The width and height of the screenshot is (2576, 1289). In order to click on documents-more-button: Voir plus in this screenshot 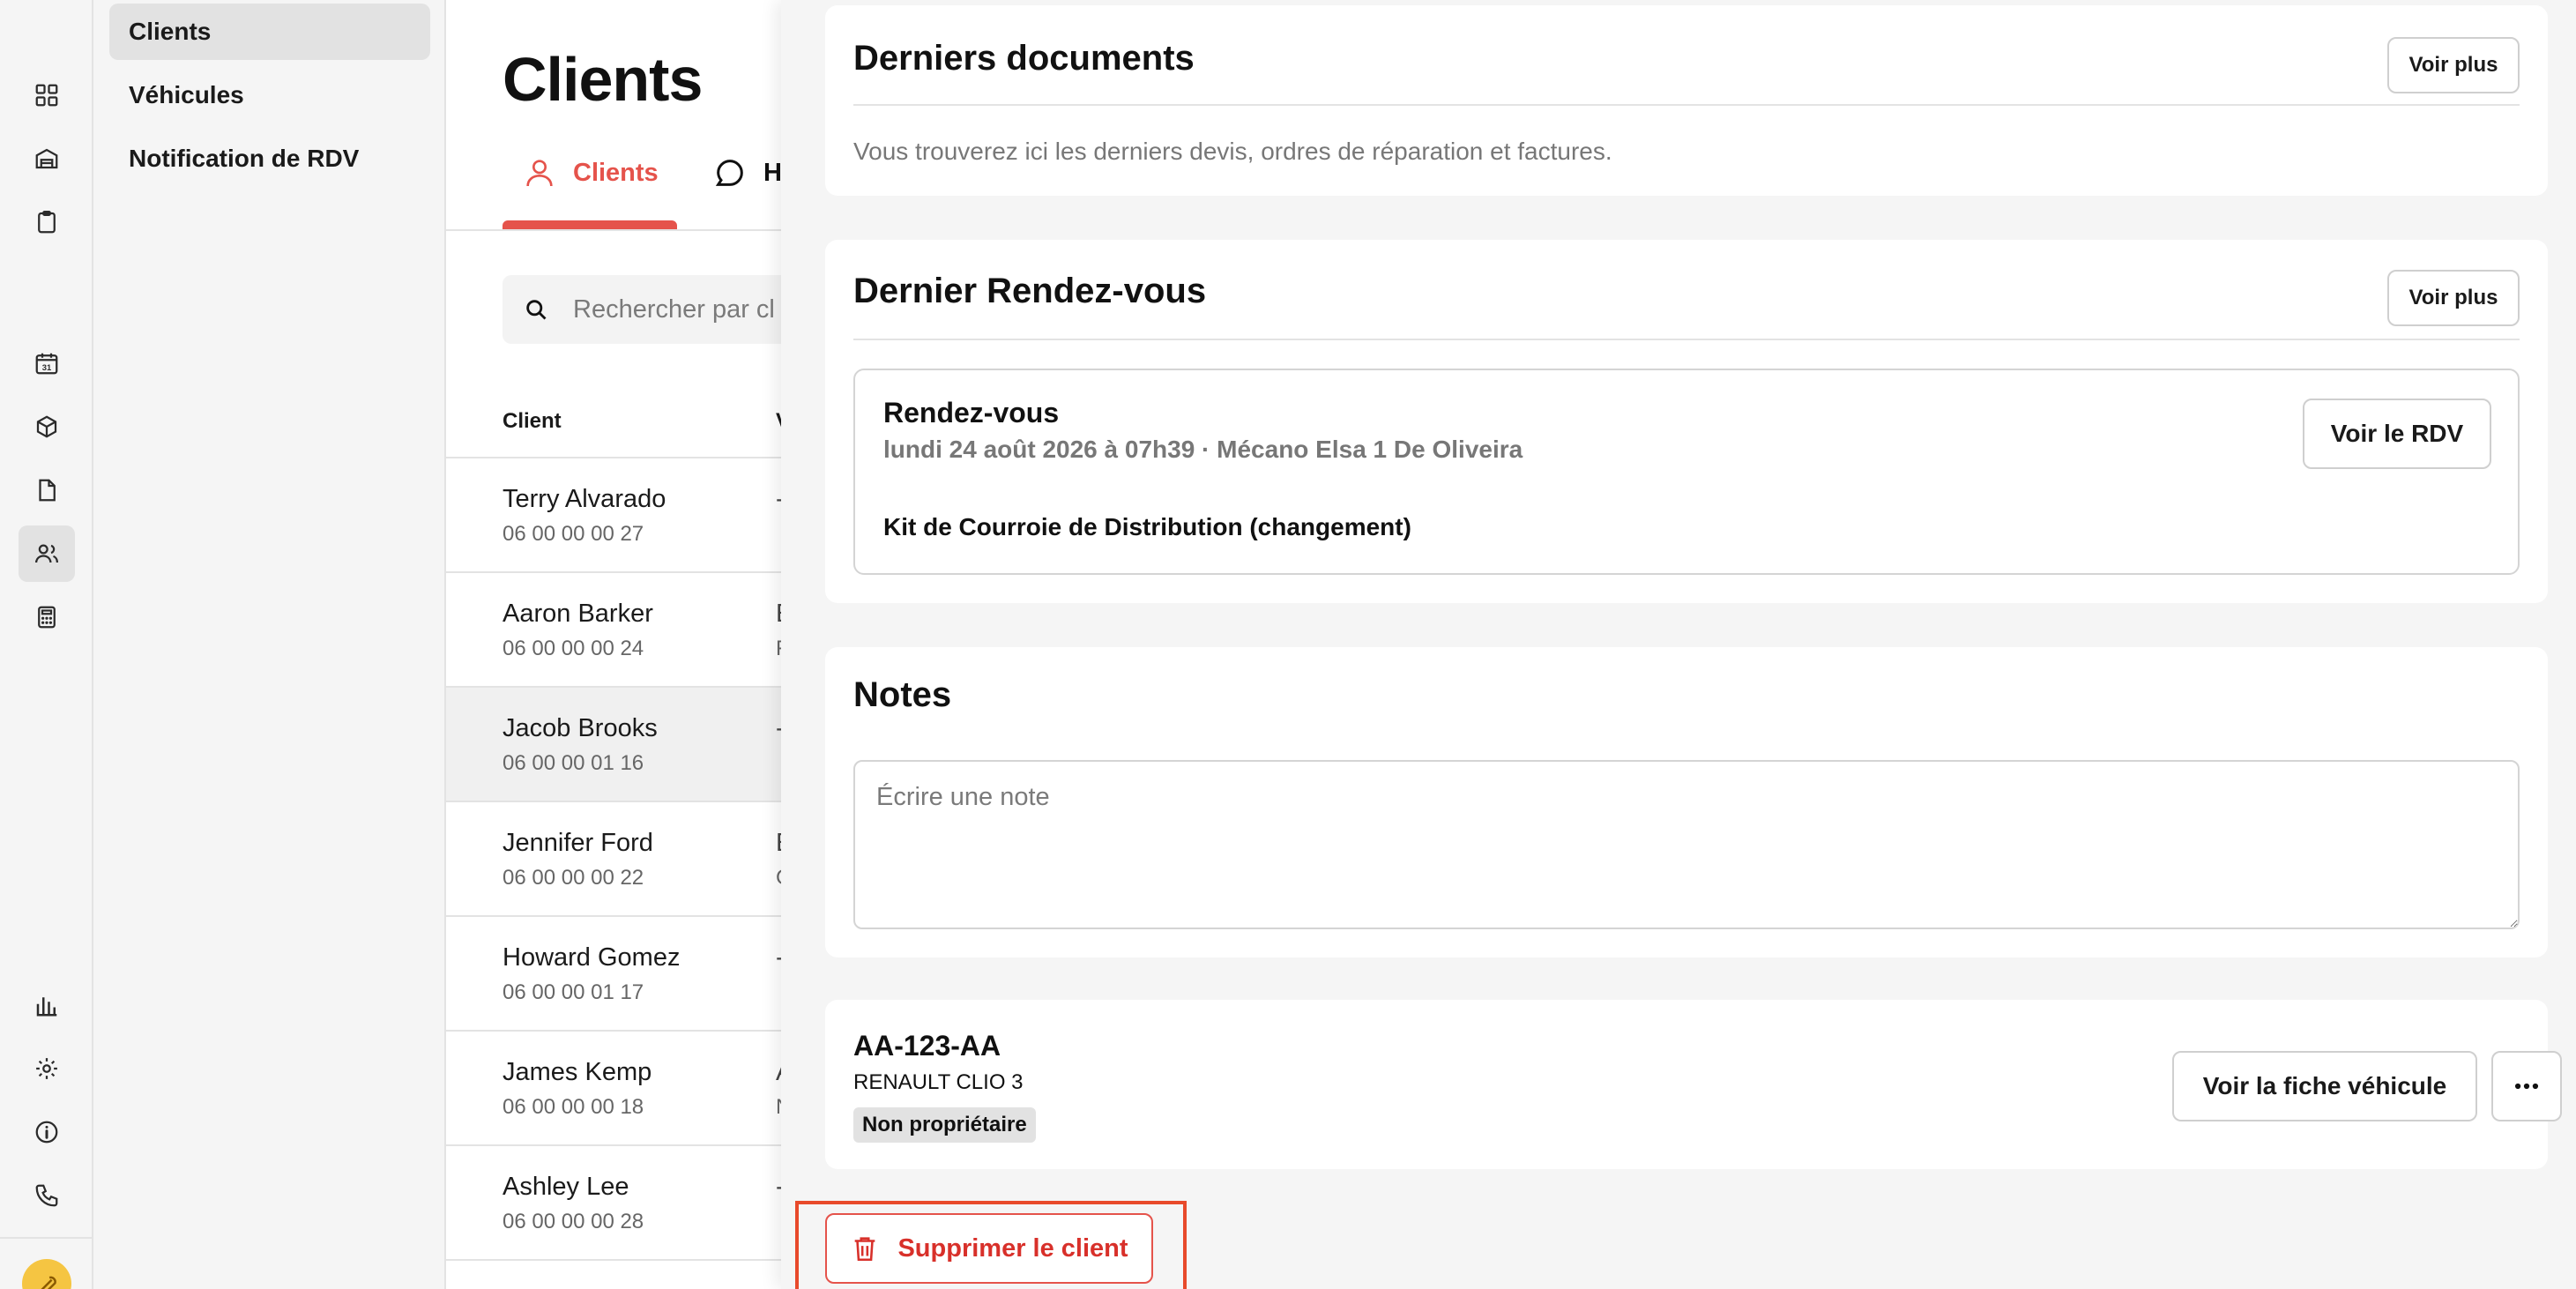, I will do `click(2453, 65)`.